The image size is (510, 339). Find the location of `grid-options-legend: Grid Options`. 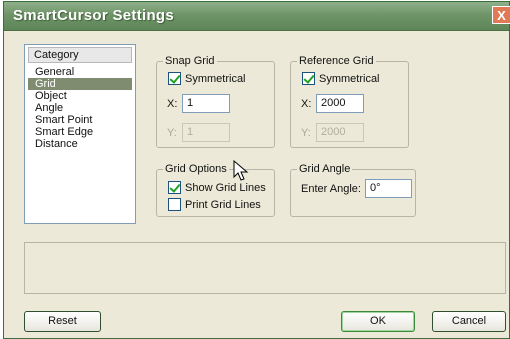

grid-options-legend: Grid Options is located at coordinates (196, 169).